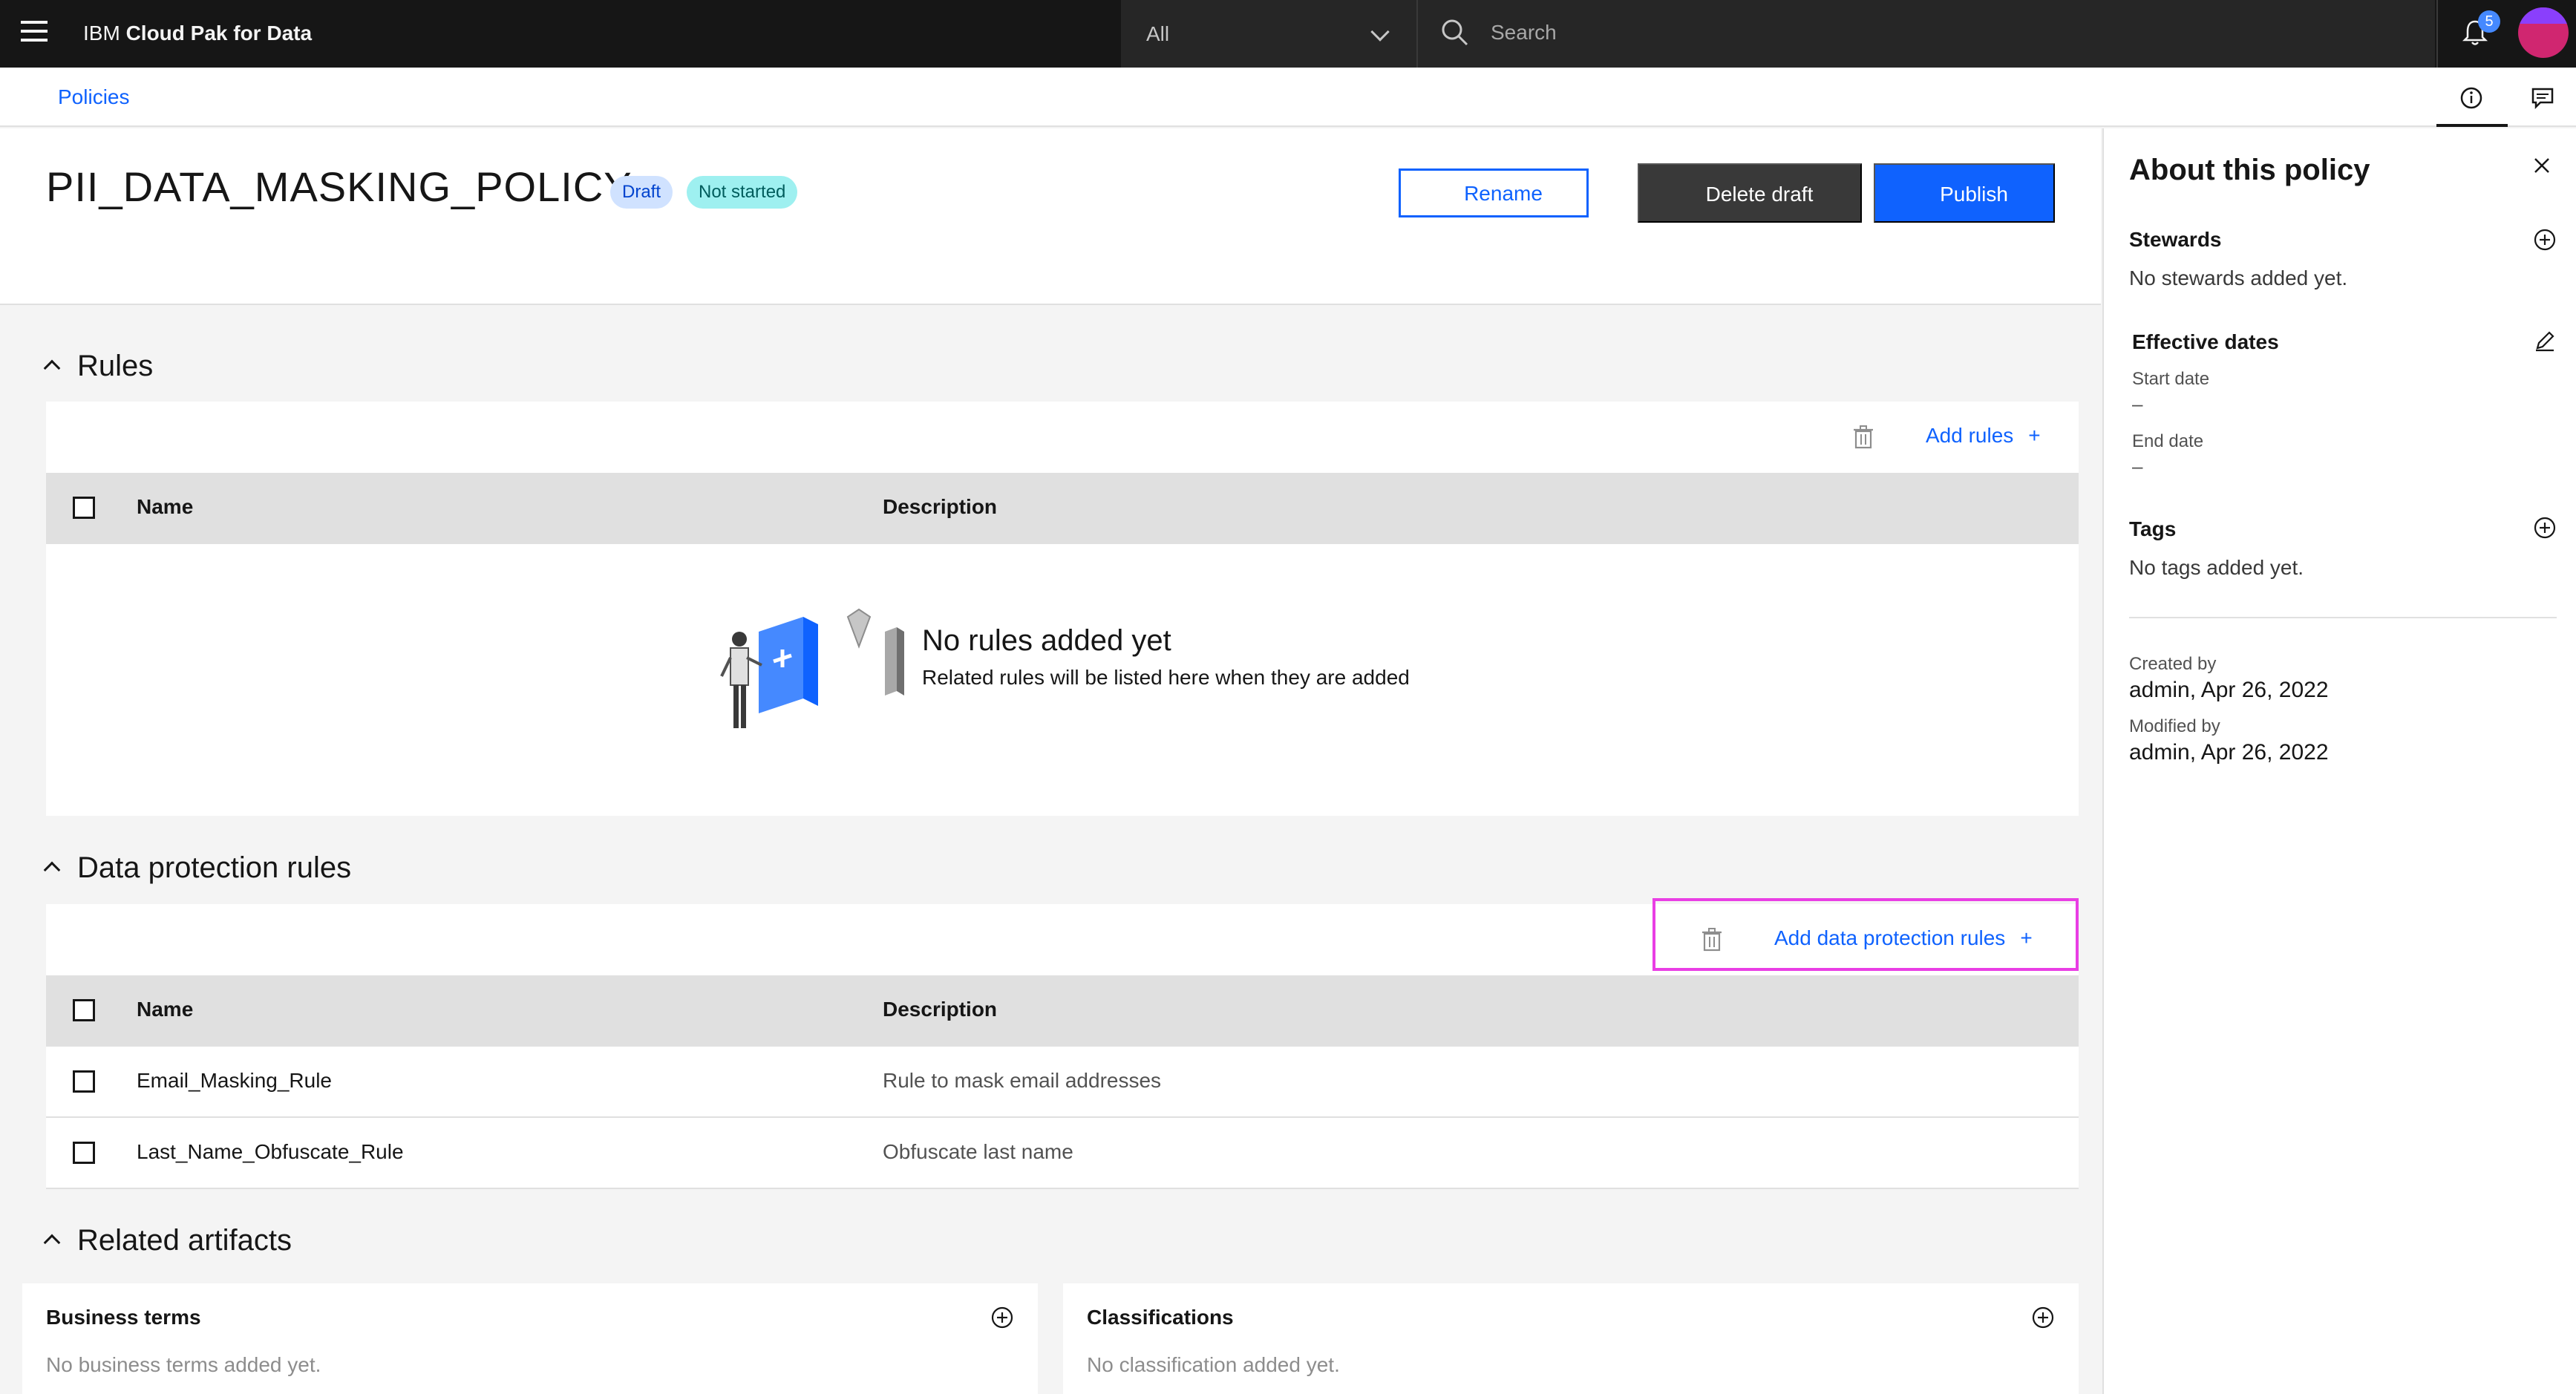 The width and height of the screenshot is (2576, 1394). I want to click on business-terms-empty: No business terms added yet., so click(183, 1364).